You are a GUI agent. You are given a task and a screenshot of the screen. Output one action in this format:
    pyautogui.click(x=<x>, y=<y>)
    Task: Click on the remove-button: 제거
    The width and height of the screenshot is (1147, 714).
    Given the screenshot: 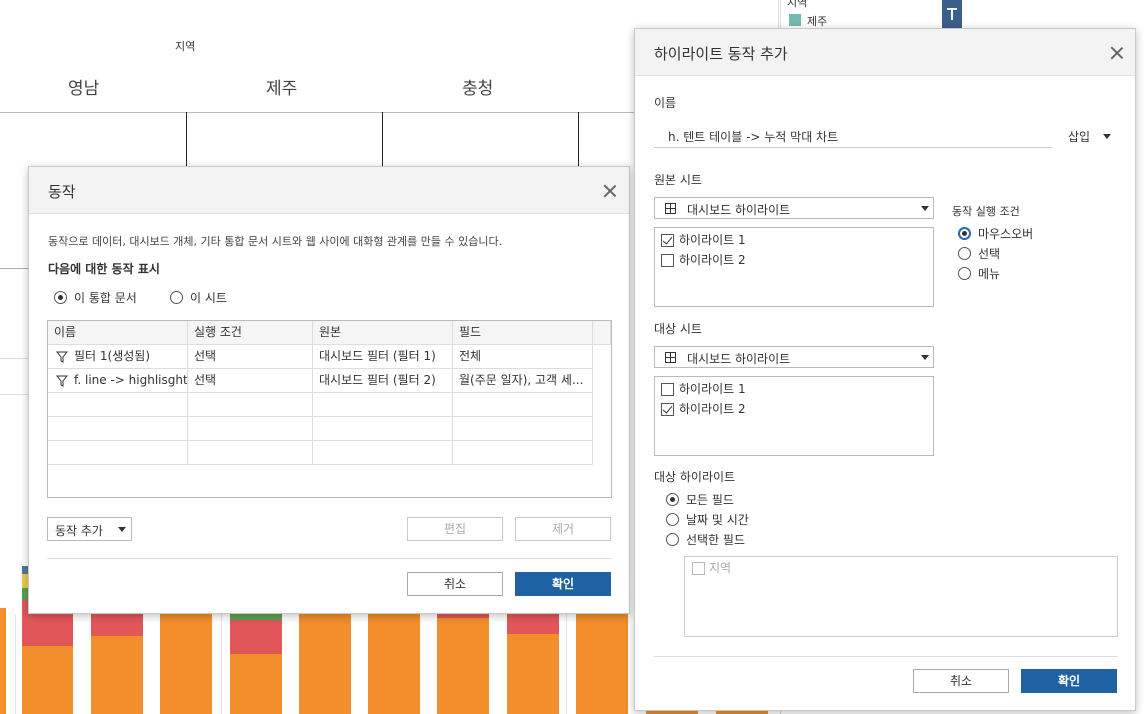 What is the action you would take?
    pyautogui.click(x=563, y=529)
    